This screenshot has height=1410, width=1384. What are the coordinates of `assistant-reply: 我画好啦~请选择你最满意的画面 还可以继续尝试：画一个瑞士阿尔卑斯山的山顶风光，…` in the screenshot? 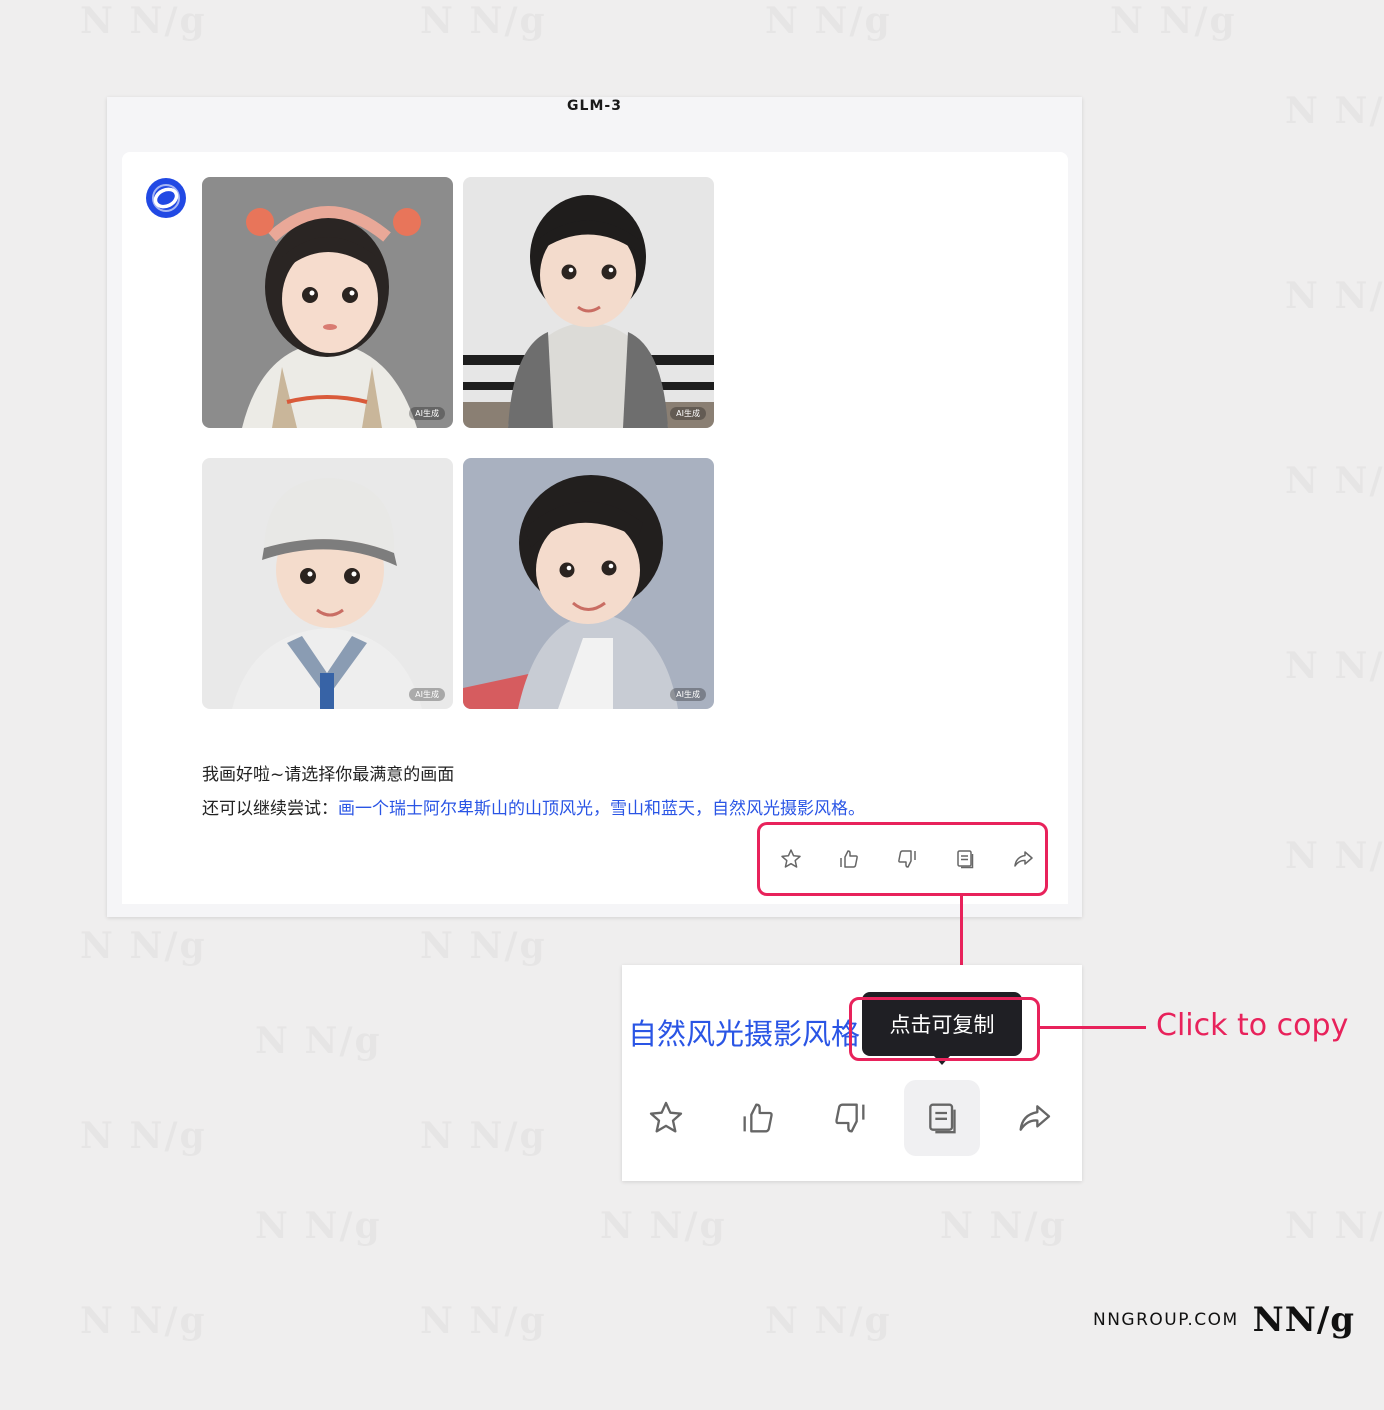 It's located at (533, 792).